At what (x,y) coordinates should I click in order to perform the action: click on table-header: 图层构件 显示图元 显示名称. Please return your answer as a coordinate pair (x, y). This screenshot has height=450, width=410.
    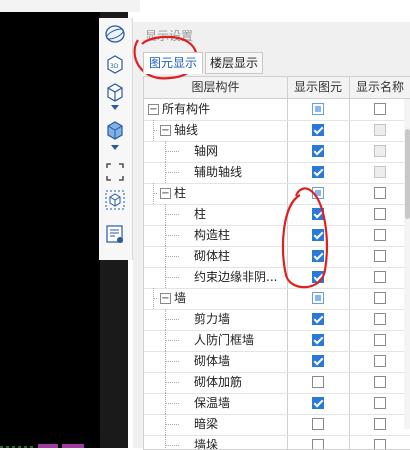
    Looking at the image, I should click on (277, 88).